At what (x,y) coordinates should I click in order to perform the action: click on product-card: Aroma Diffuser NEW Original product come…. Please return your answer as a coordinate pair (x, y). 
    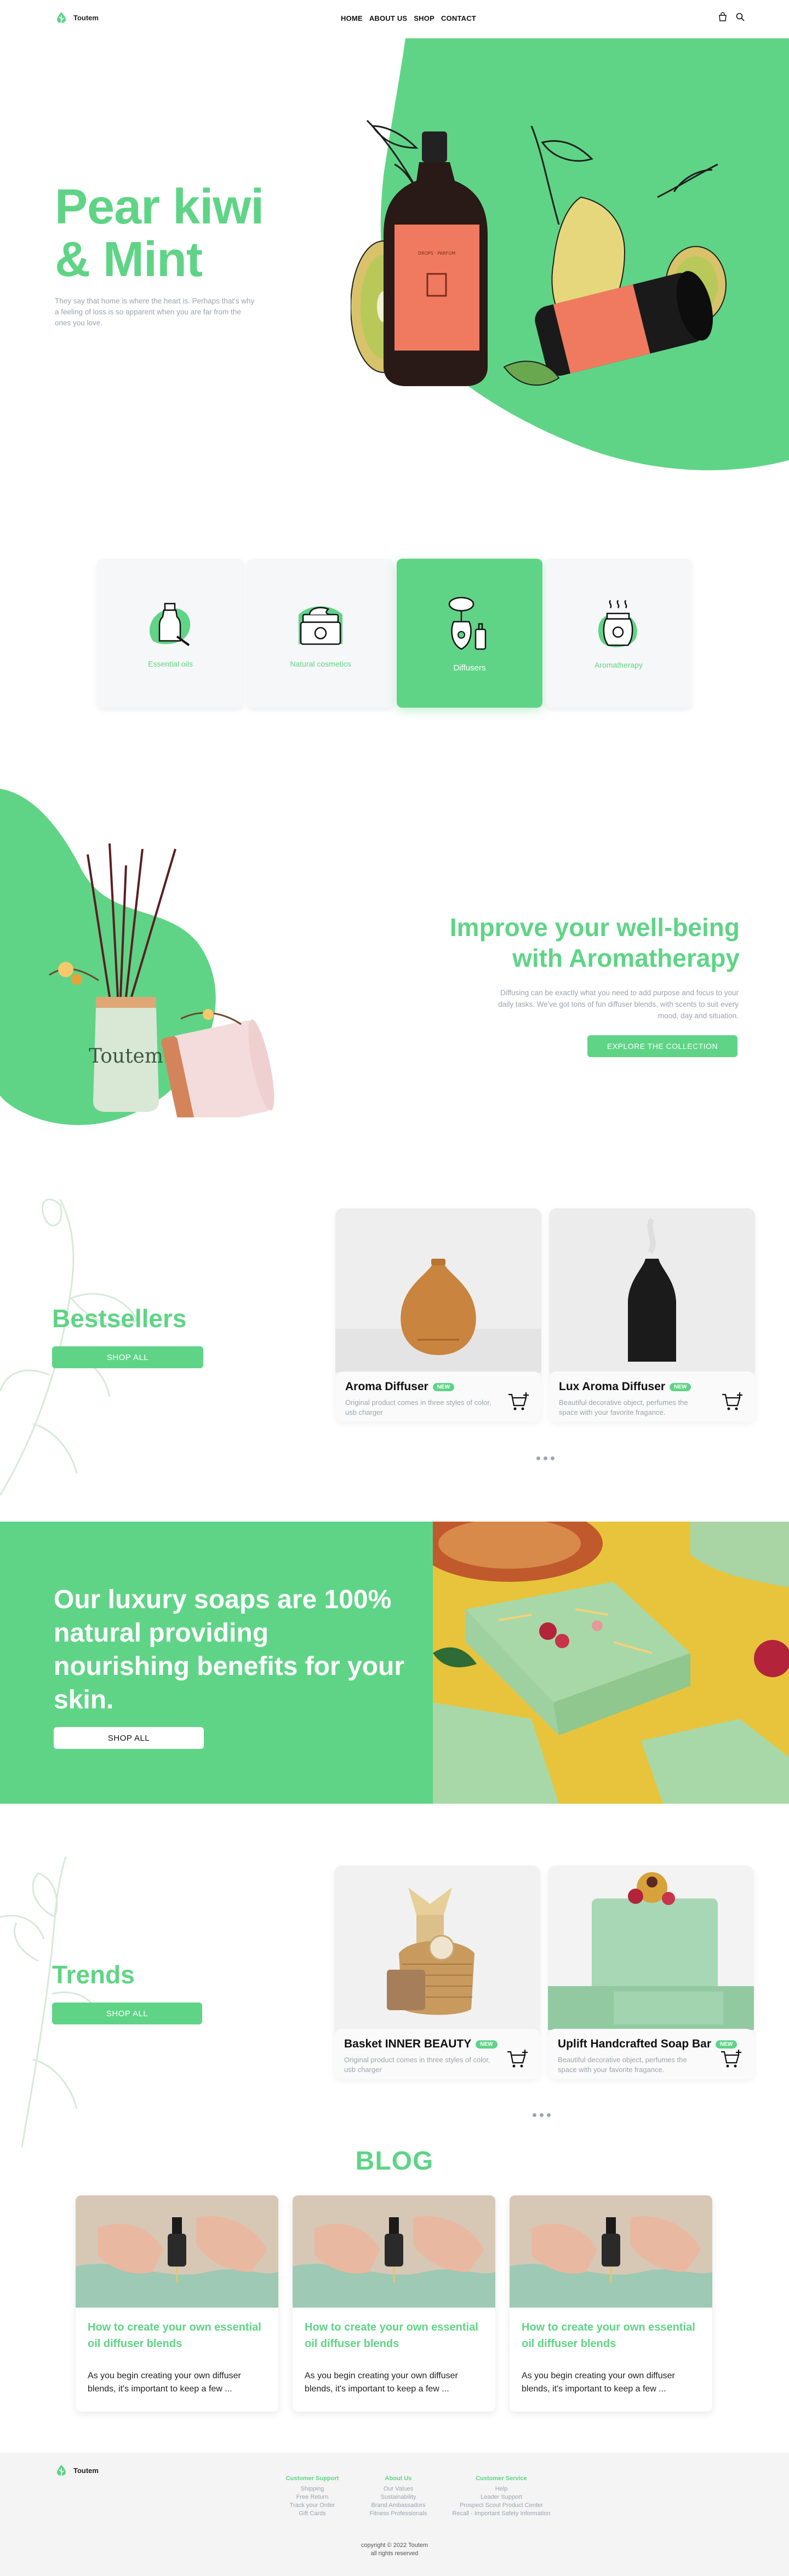
    Looking at the image, I should click on (438, 1315).